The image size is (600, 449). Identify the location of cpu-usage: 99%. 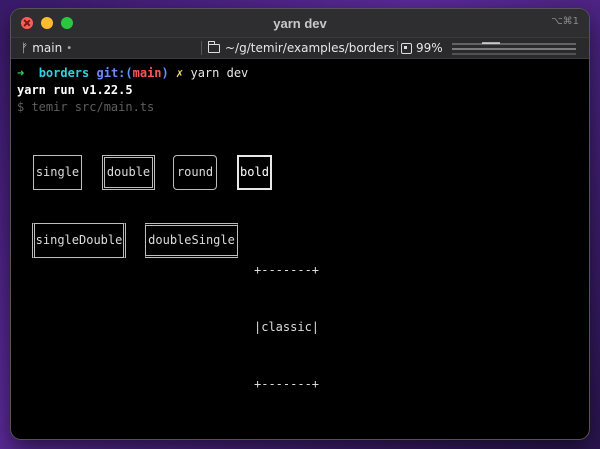
(429, 48).